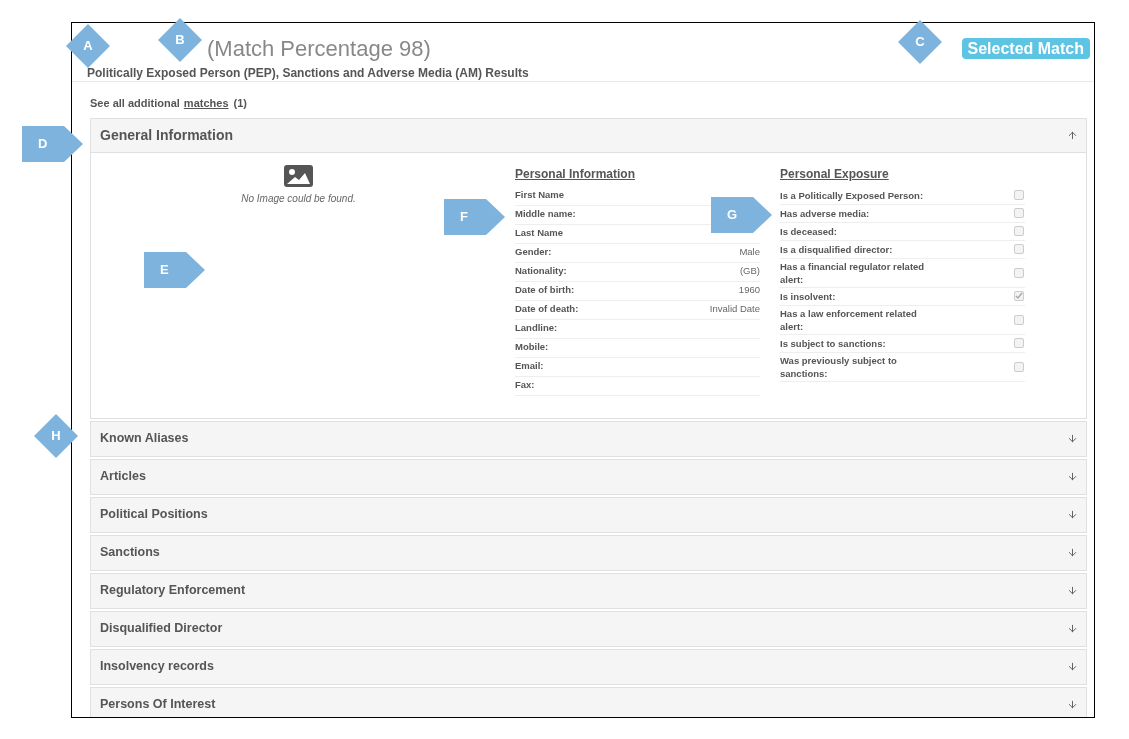  Describe the element at coordinates (547, 309) in the screenshot. I see `field-label: Date of death:` at that location.